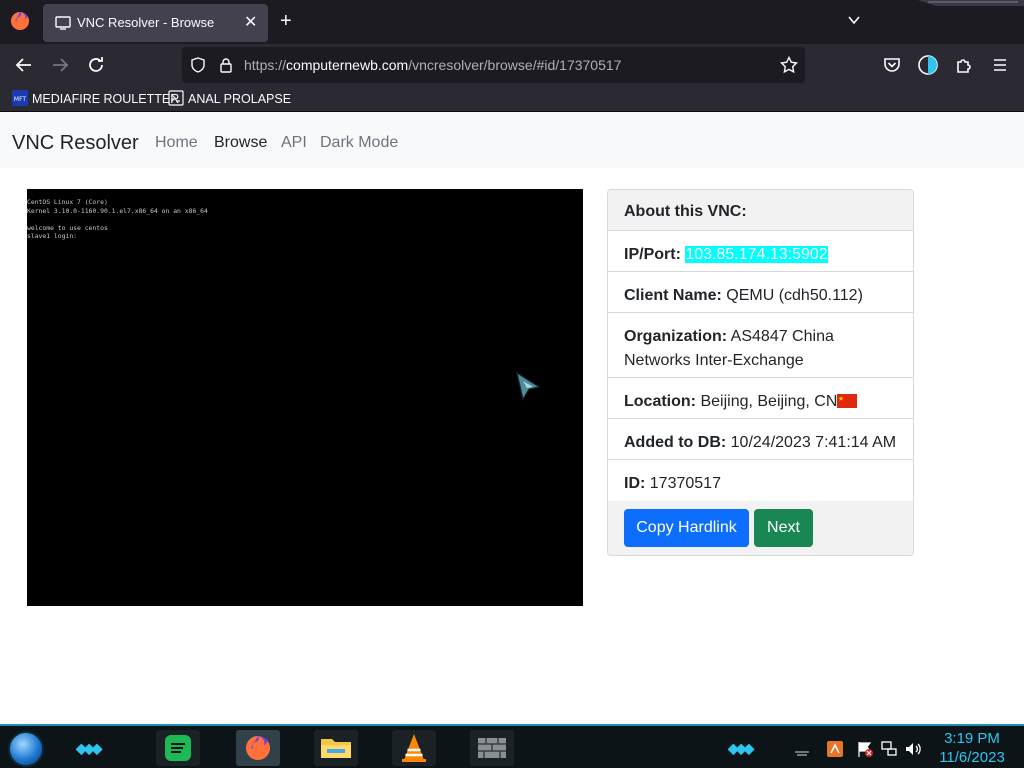 The height and width of the screenshot is (768, 1024). I want to click on taskbar-app-tools, so click(492, 748).